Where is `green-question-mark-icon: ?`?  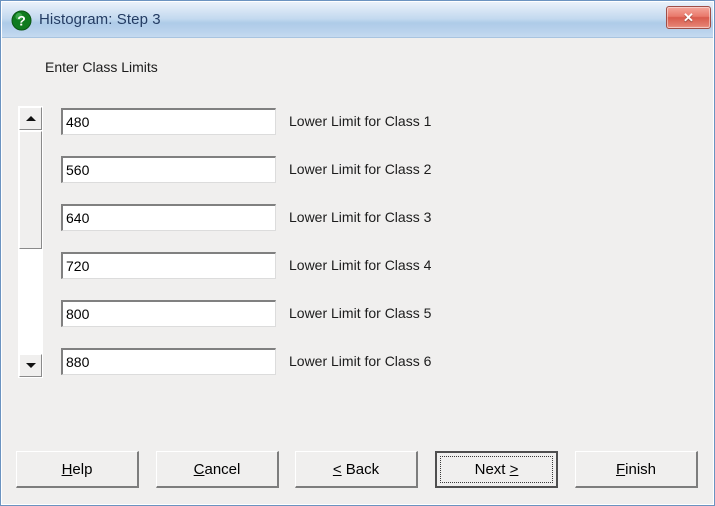
green-question-mark-icon: ? is located at coordinates (21, 20).